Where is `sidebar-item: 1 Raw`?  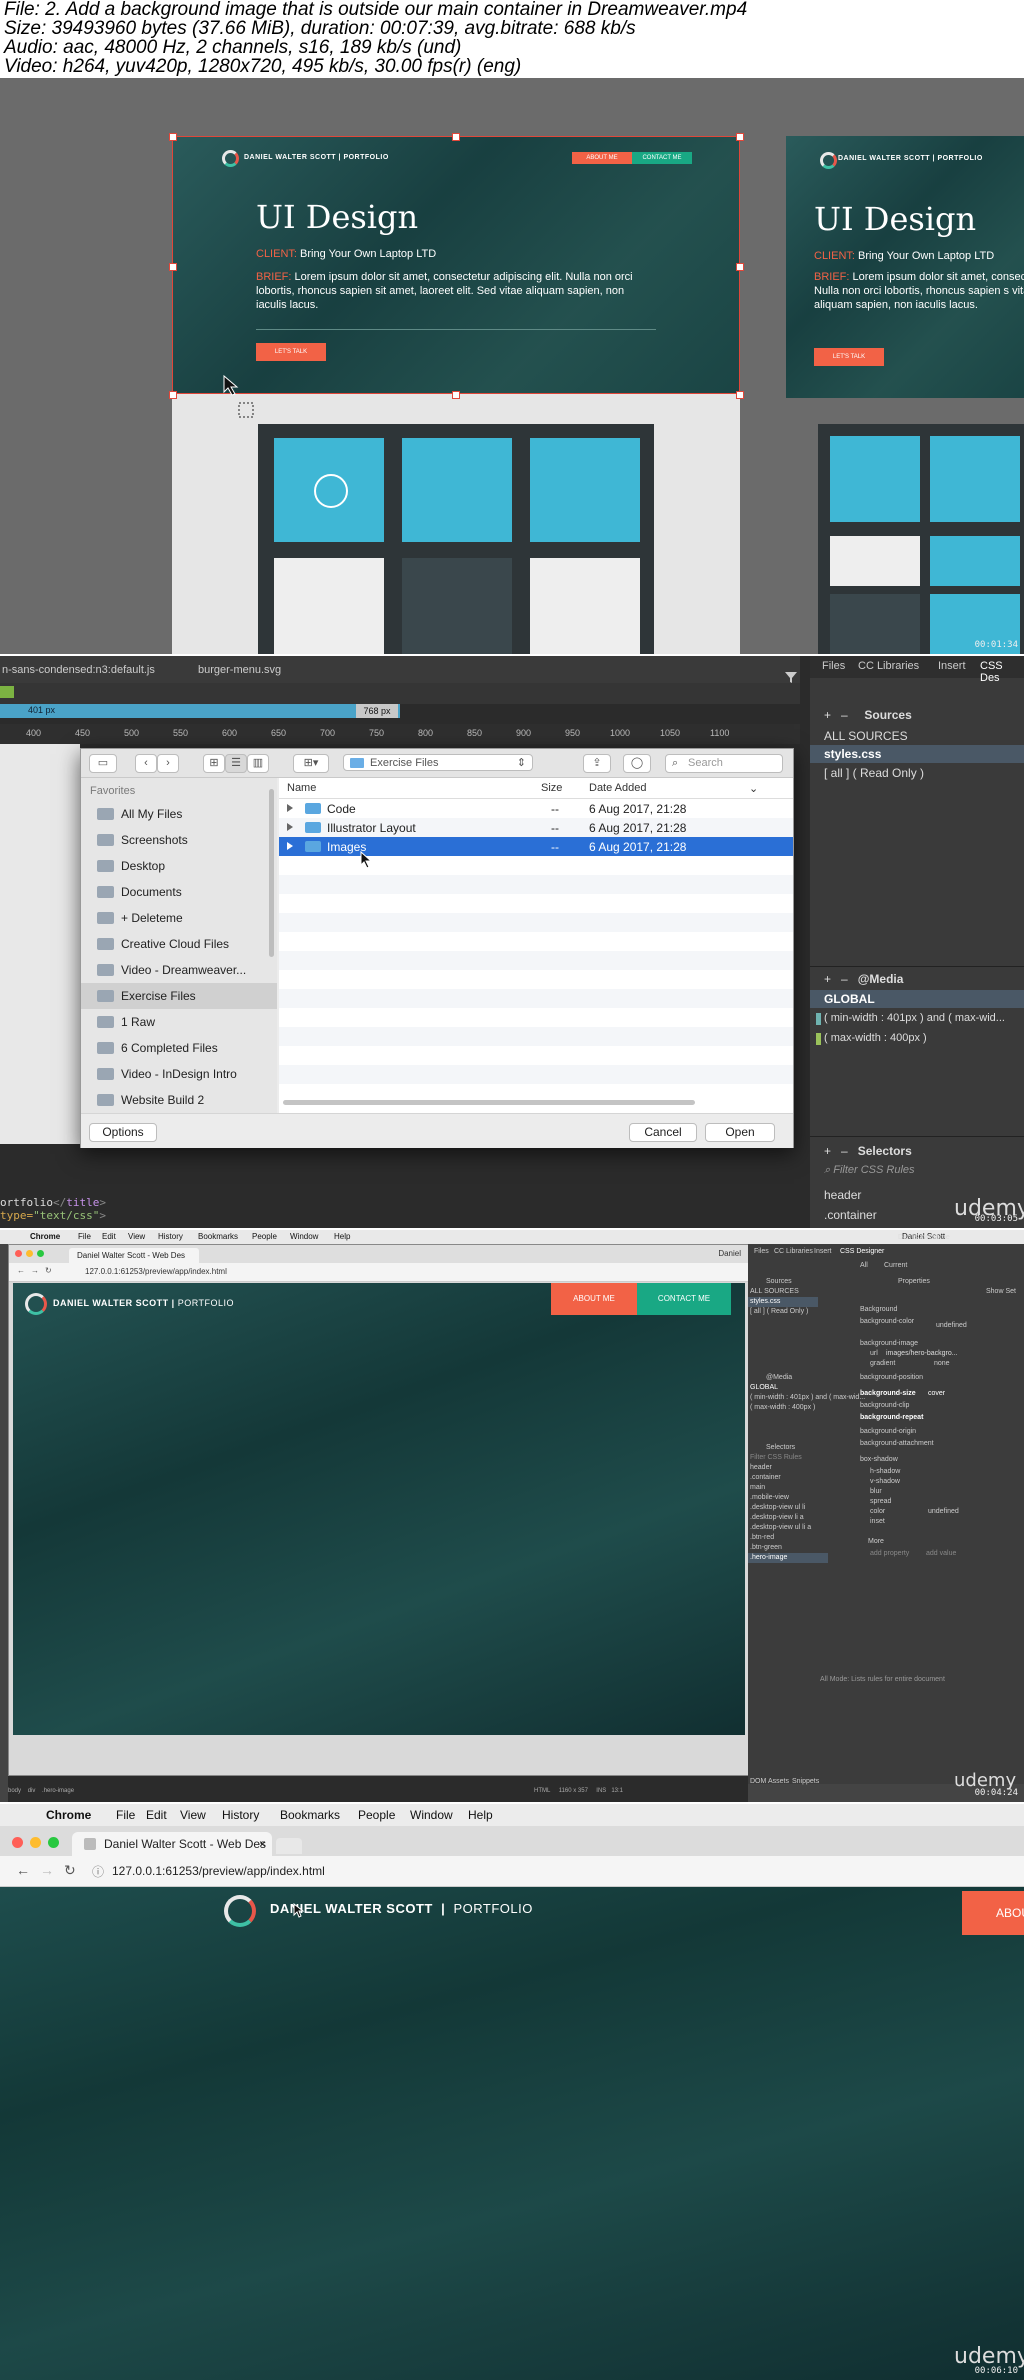 sidebar-item: 1 Raw is located at coordinates (179, 1022).